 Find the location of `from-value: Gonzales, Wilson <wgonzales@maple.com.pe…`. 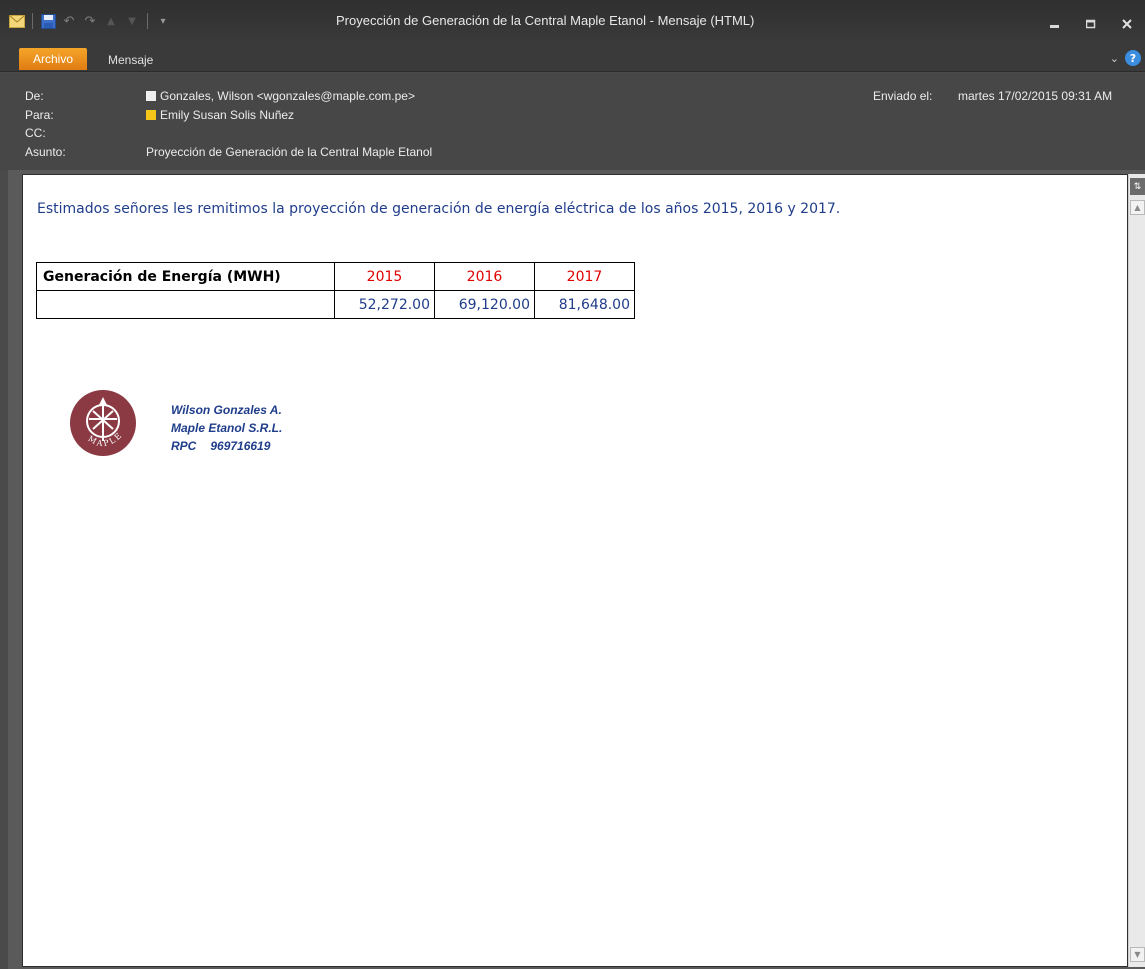

from-value: Gonzales, Wilson <wgonzales@maple.com.pe… is located at coordinates (287, 96).